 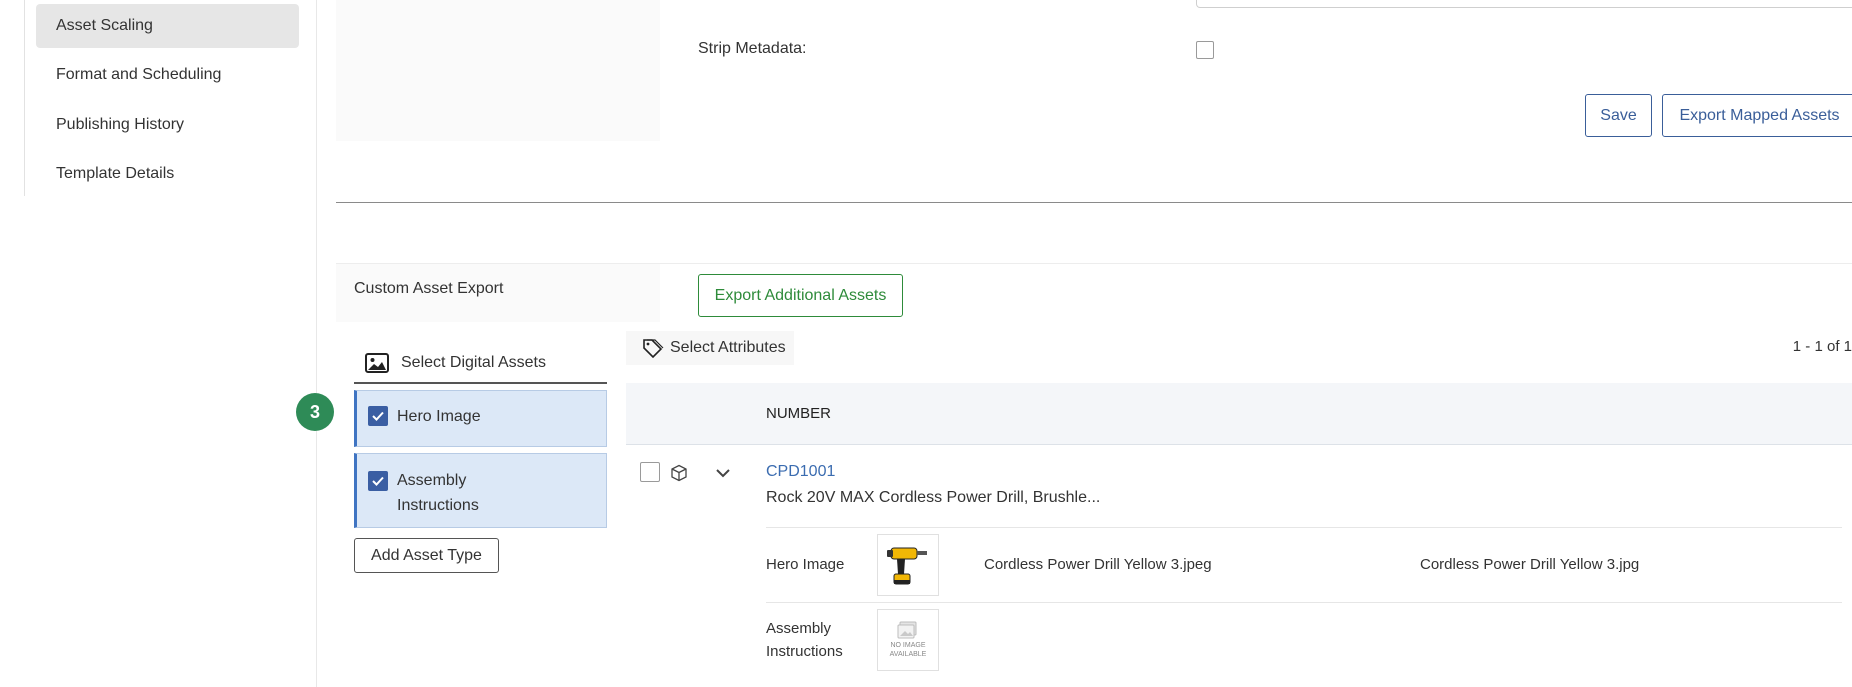 What do you see at coordinates (1822, 346) in the screenshot?
I see `pagination-count: 1 - 1 of 1` at bounding box center [1822, 346].